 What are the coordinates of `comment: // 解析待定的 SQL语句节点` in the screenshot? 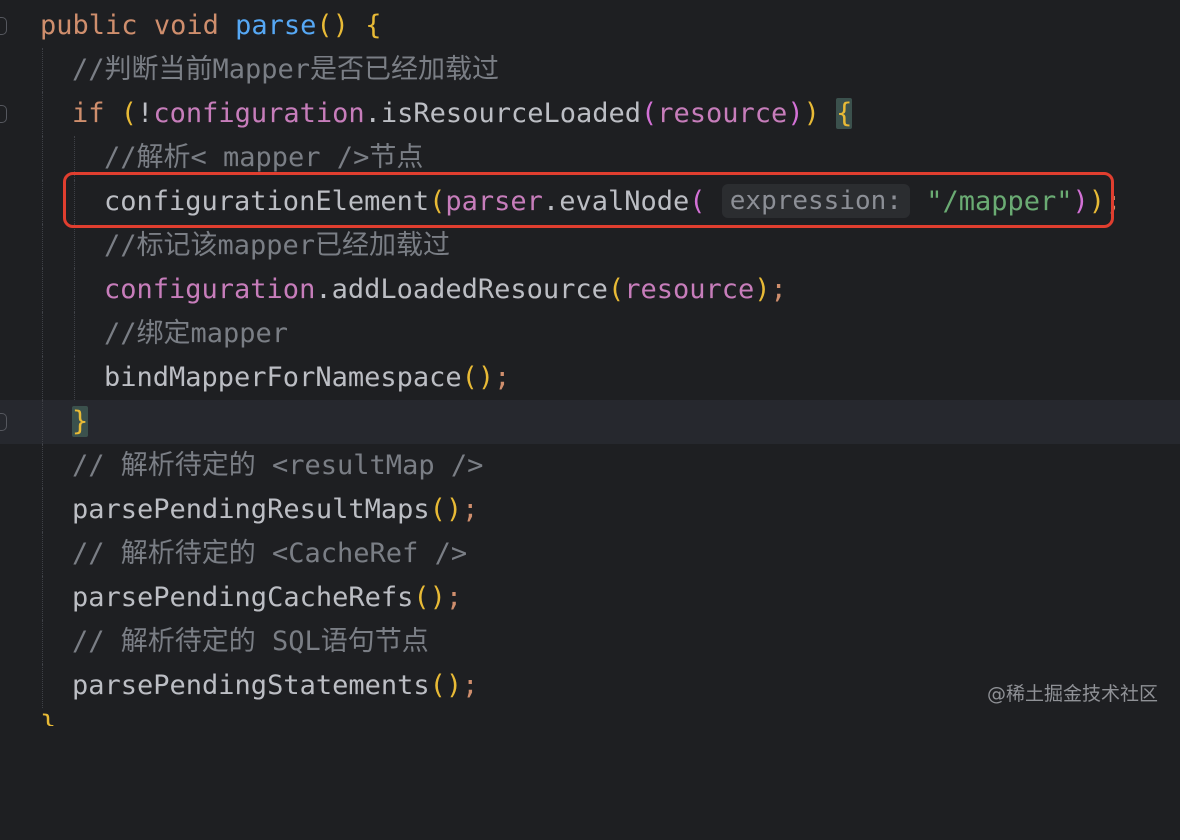 It's located at (250, 641).